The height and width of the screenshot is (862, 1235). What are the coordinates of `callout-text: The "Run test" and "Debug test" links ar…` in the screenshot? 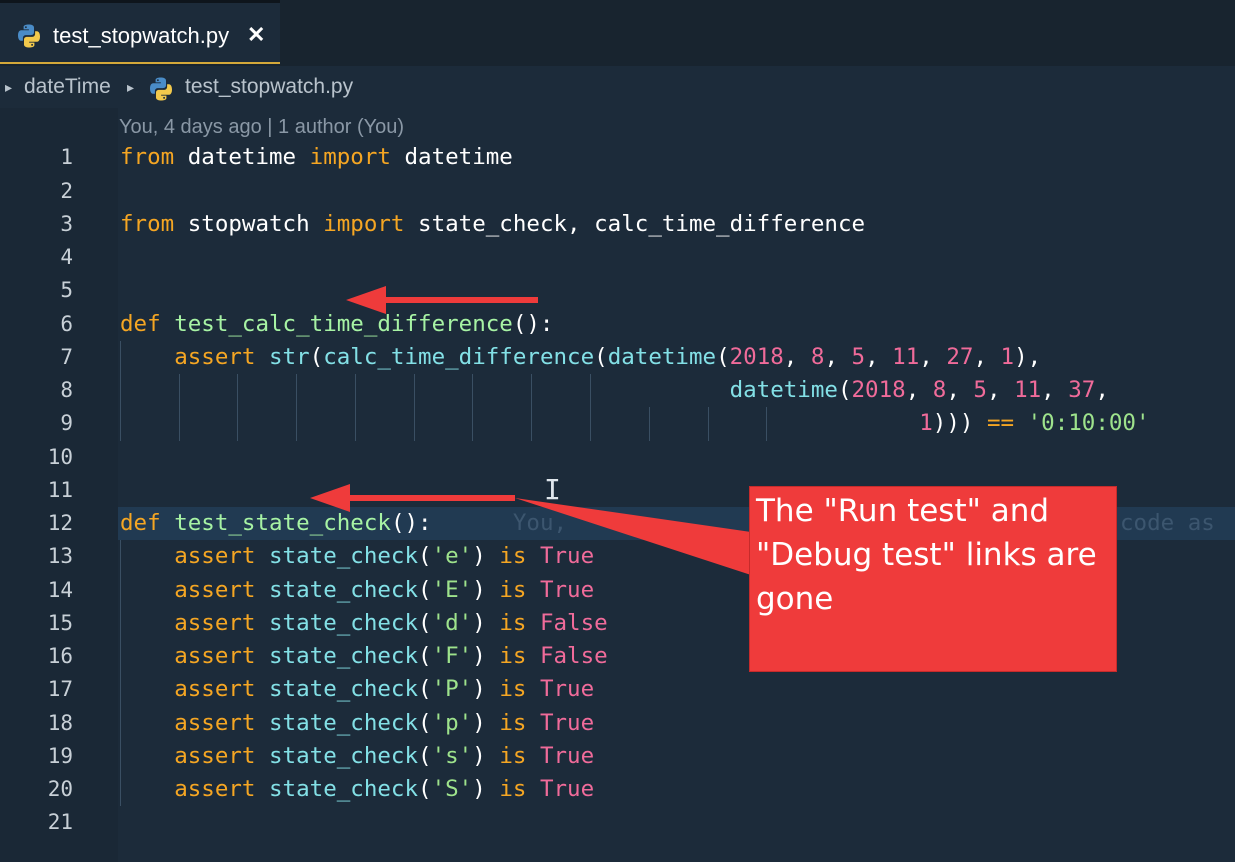 It's located at (926, 555).